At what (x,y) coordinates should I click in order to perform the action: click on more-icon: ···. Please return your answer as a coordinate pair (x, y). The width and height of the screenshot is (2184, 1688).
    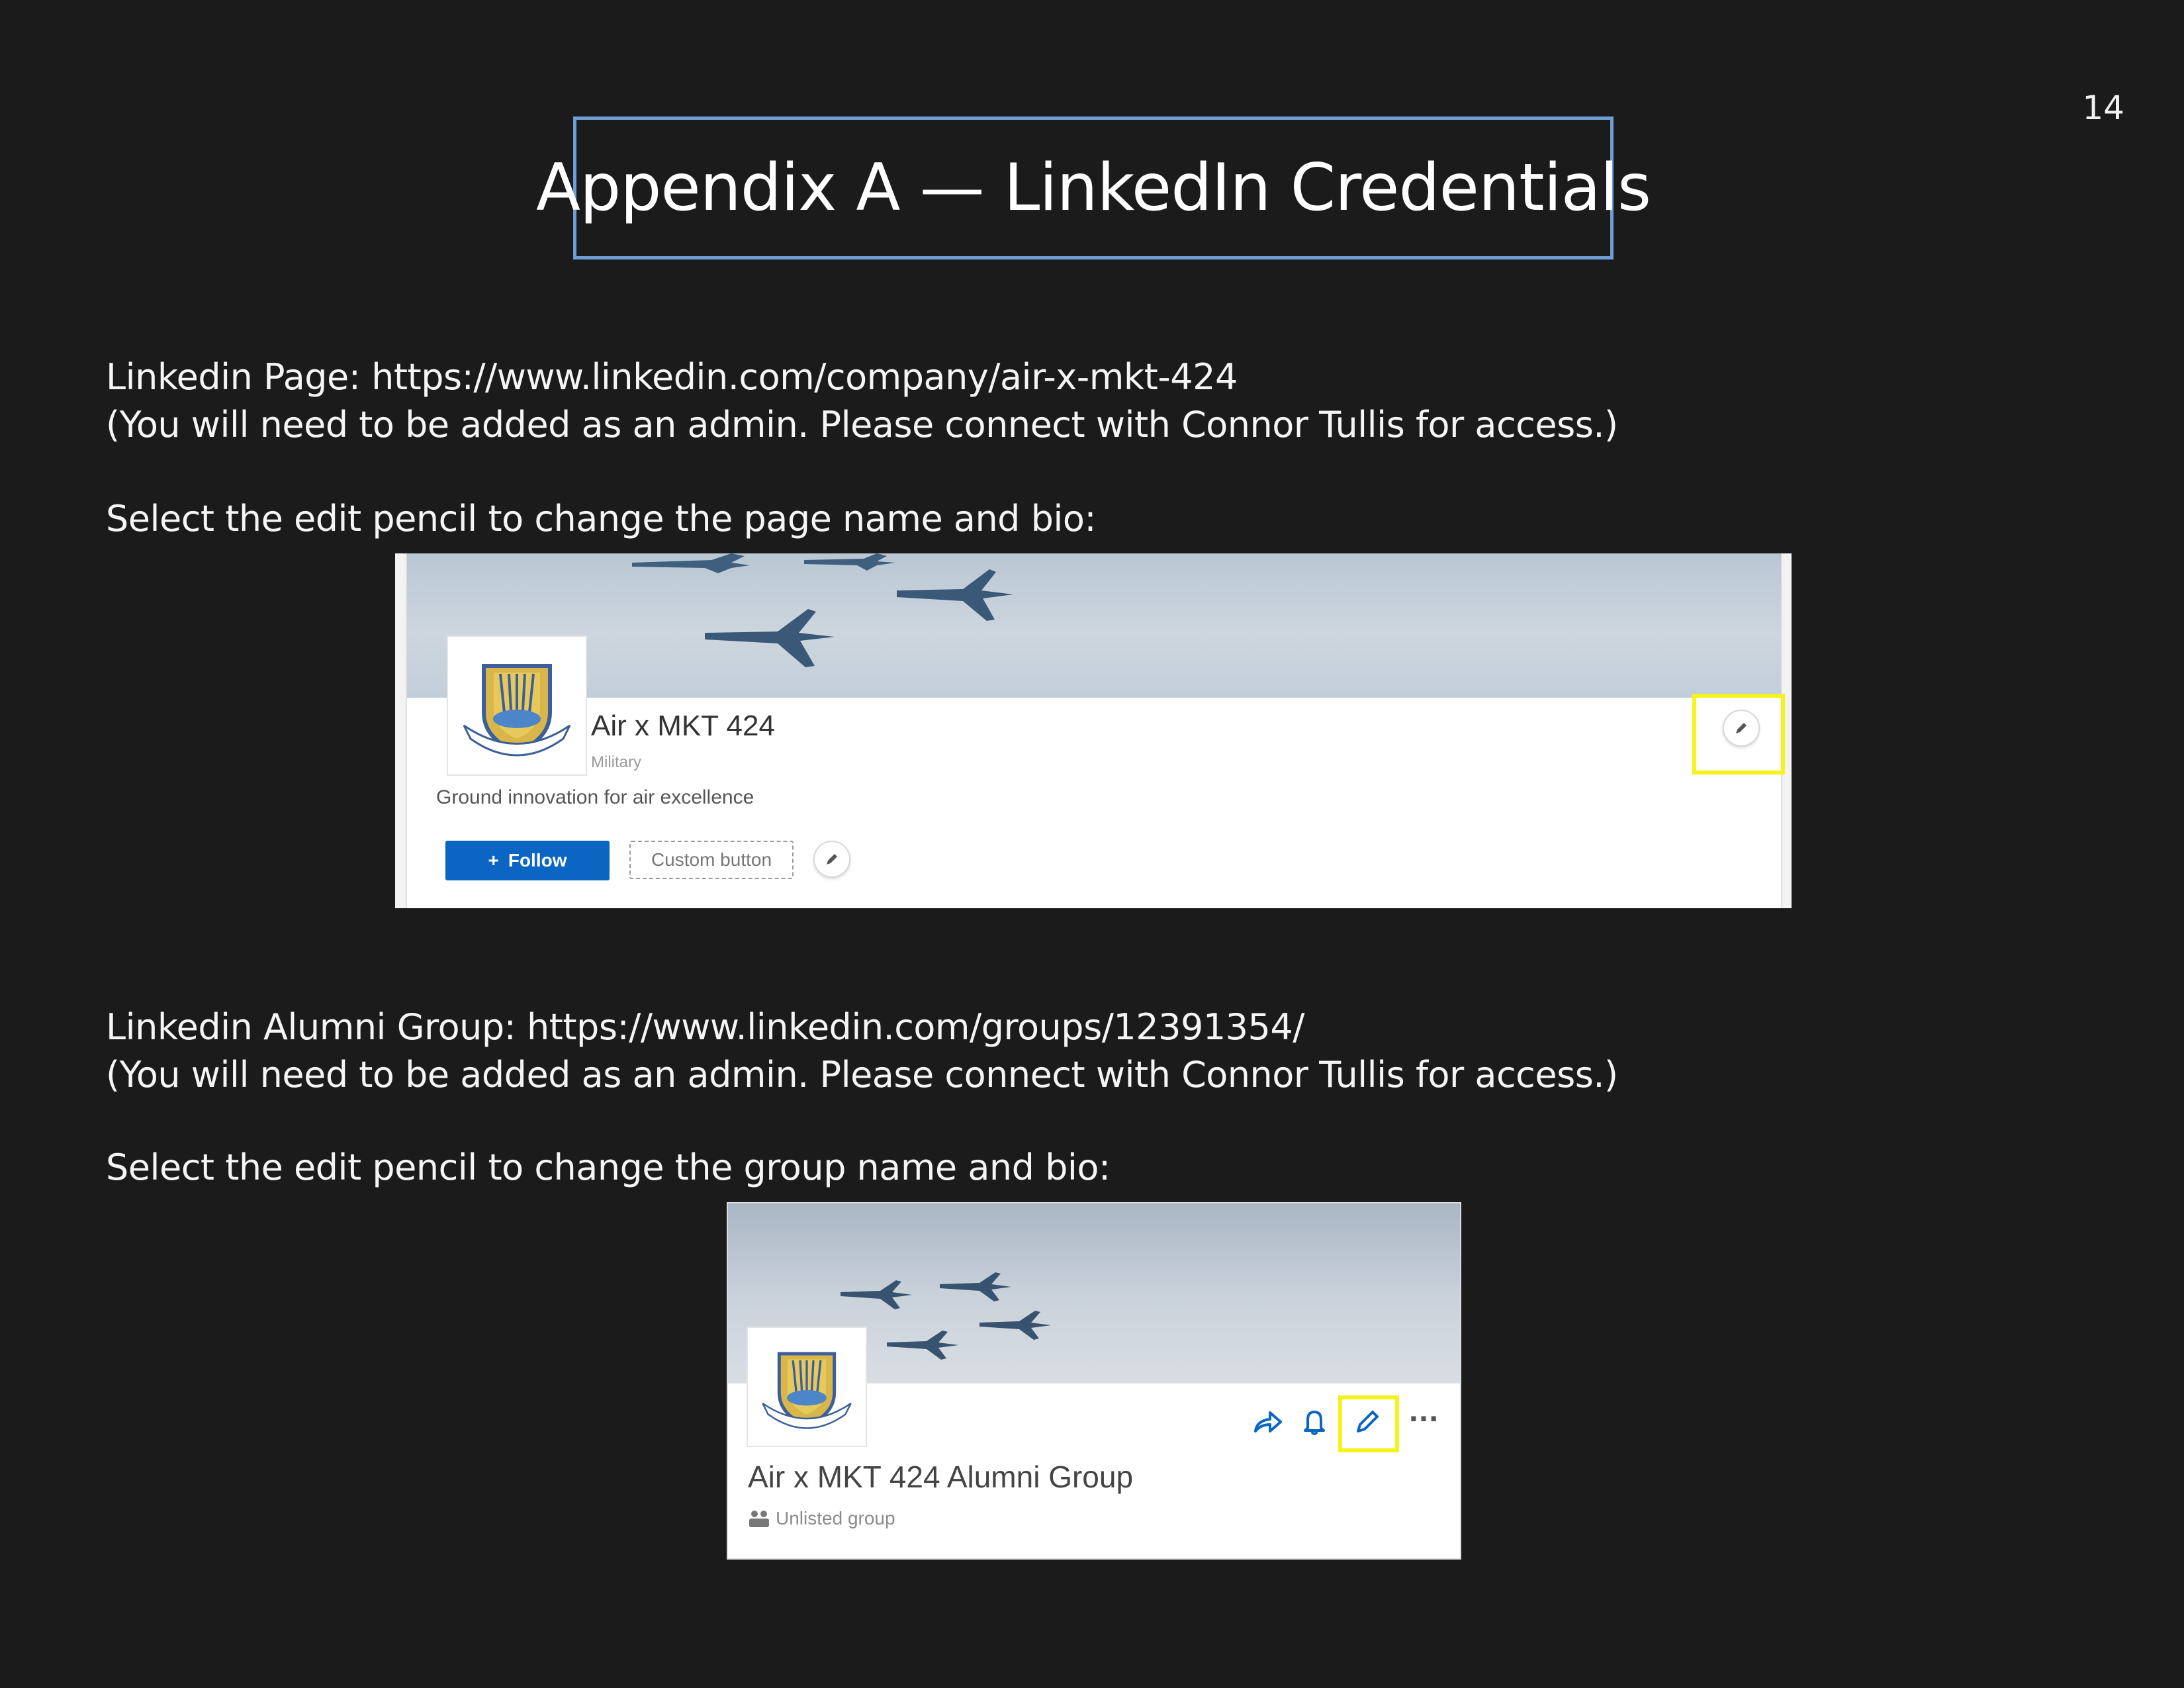
    Looking at the image, I should click on (1423, 1419).